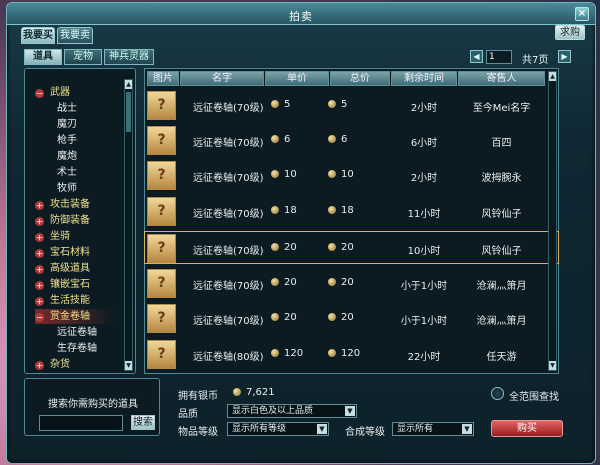 The width and height of the screenshot is (600, 465). Describe the element at coordinates (290, 174) in the screenshot. I see `unit-price: 10` at that location.